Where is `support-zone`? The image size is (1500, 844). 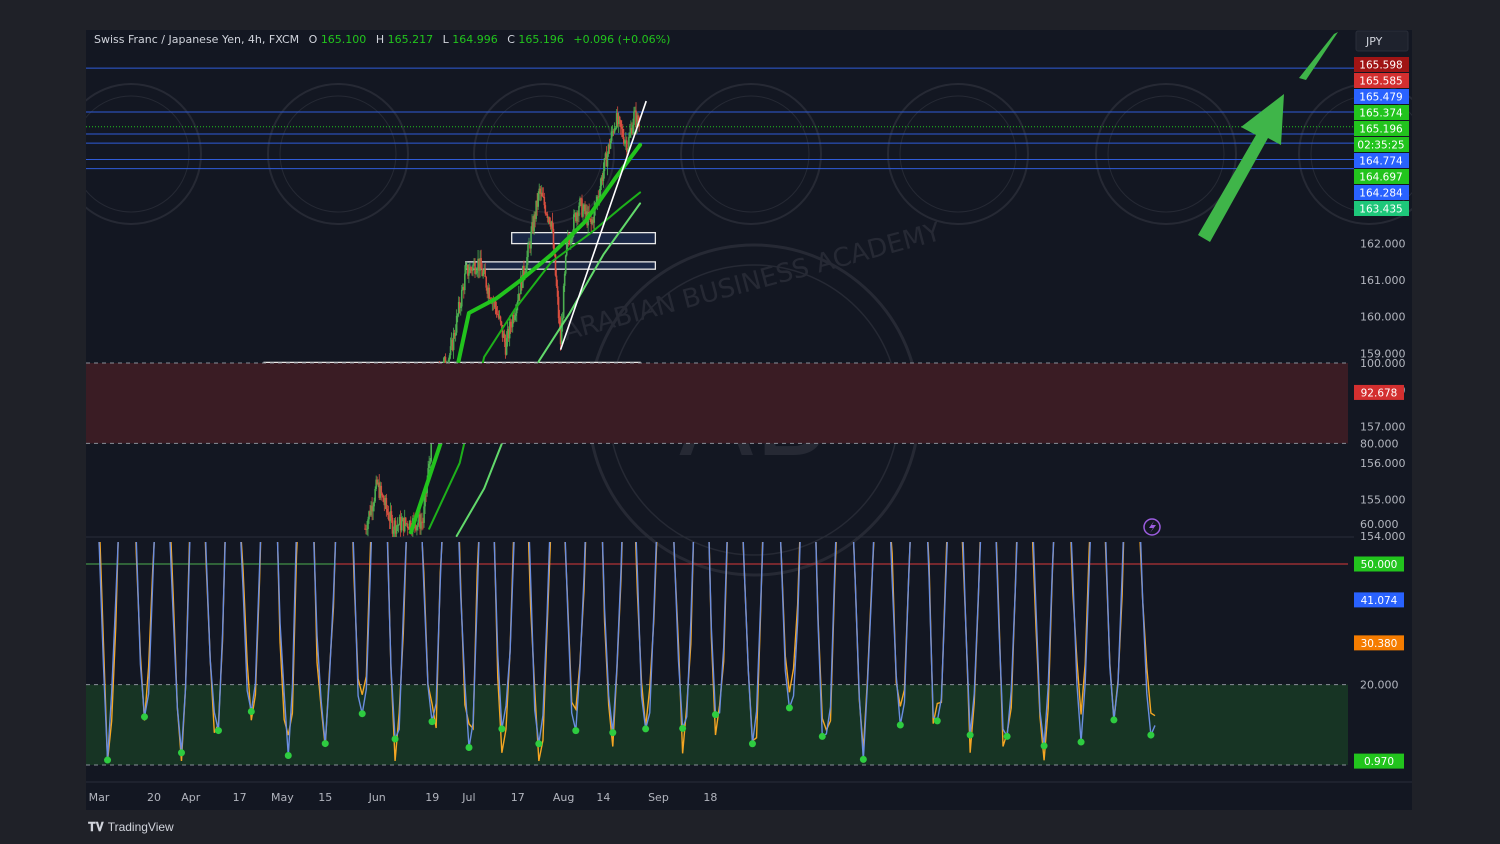 support-zone is located at coordinates (561, 265).